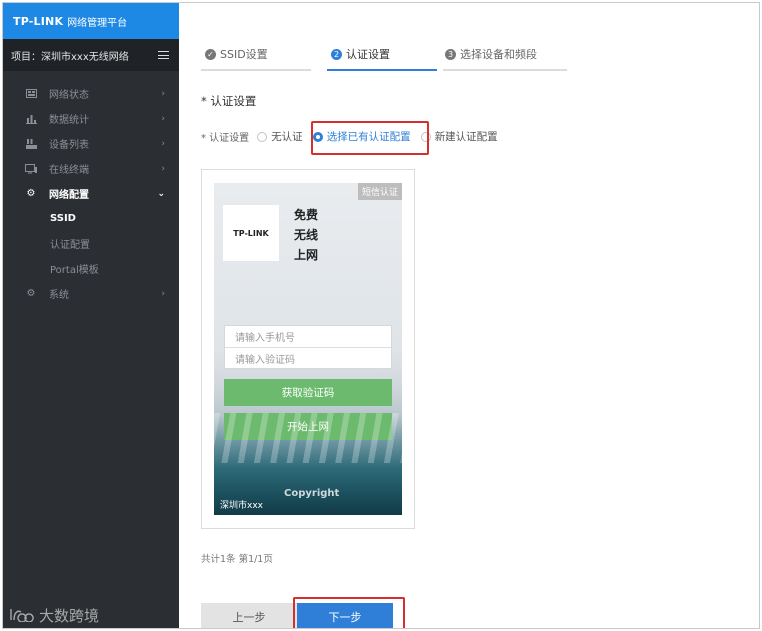  Describe the element at coordinates (31, 119) in the screenshot. I see `bar-chart-icon` at that location.